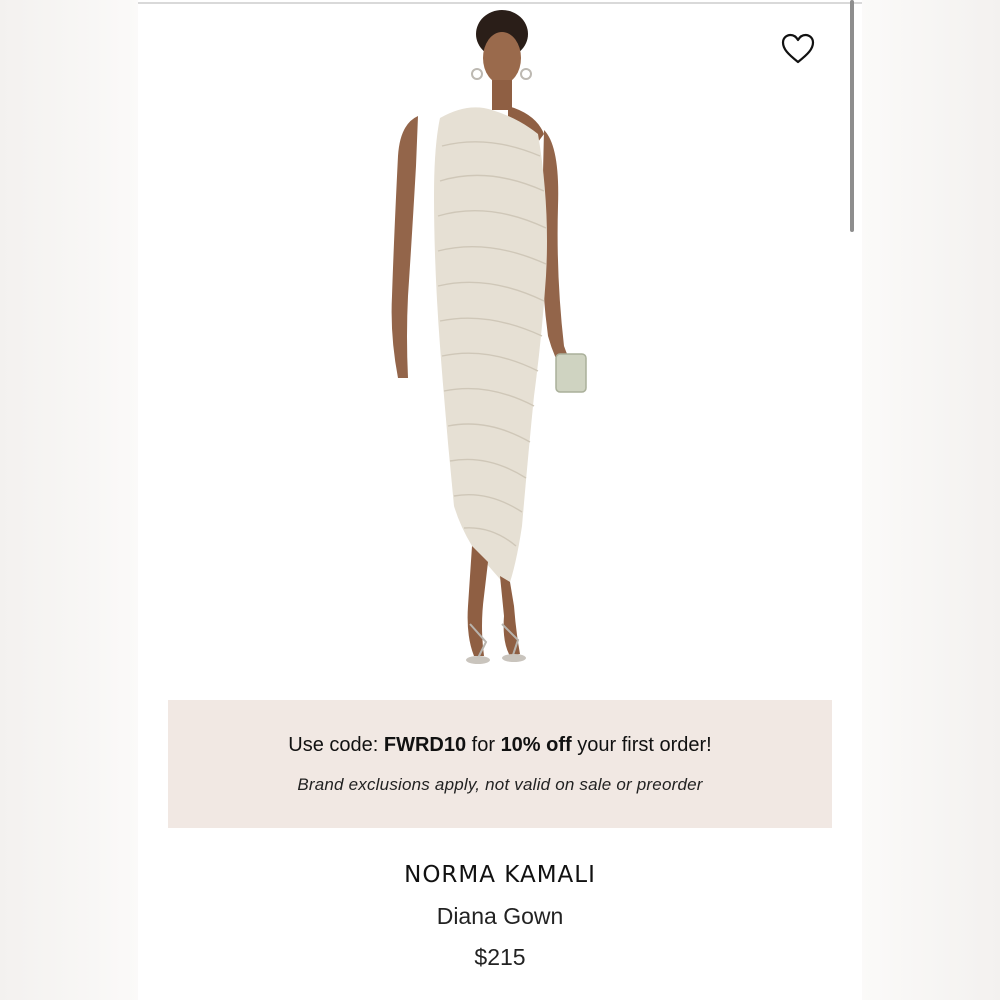 The height and width of the screenshot is (1000, 1000). Describe the element at coordinates (425, 745) in the screenshot. I see `promo-code: FWRD10` at that location.